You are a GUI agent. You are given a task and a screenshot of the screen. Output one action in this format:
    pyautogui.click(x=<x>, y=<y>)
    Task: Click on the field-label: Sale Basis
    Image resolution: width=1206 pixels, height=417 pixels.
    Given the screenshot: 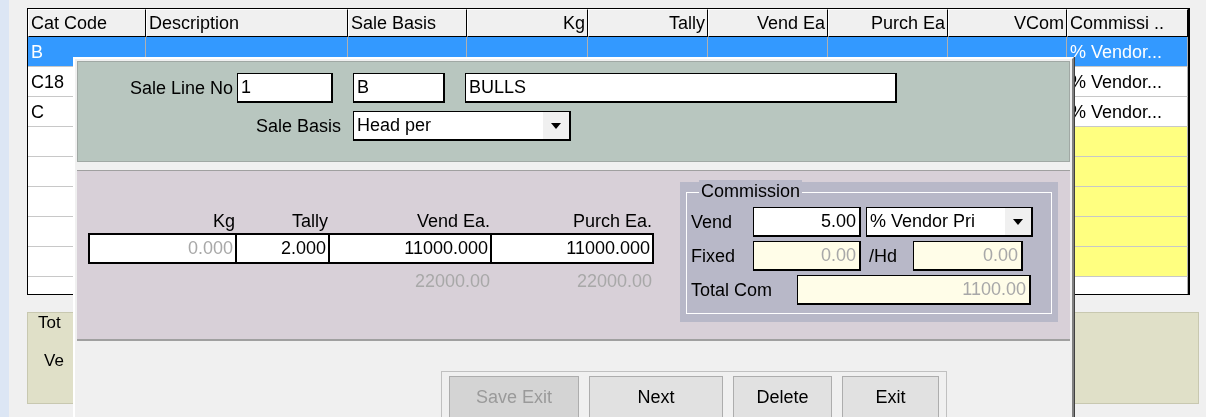 What is the action you would take?
    pyautogui.click(x=297, y=126)
    